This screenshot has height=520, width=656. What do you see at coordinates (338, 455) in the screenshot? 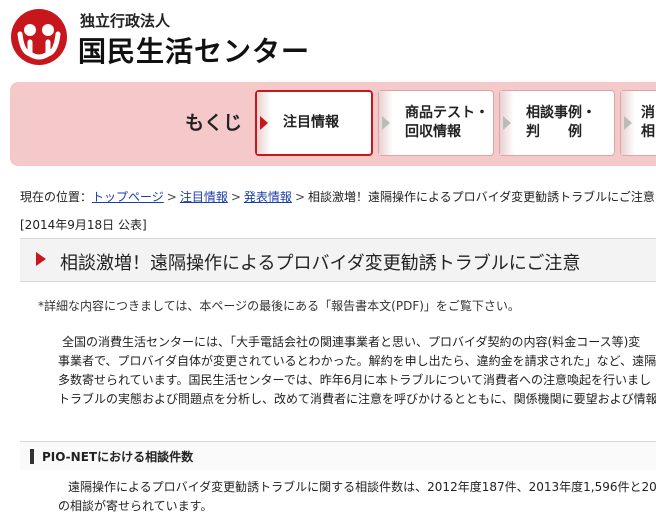
I see `section-heading: PIO-NETにおける相談件数` at bounding box center [338, 455].